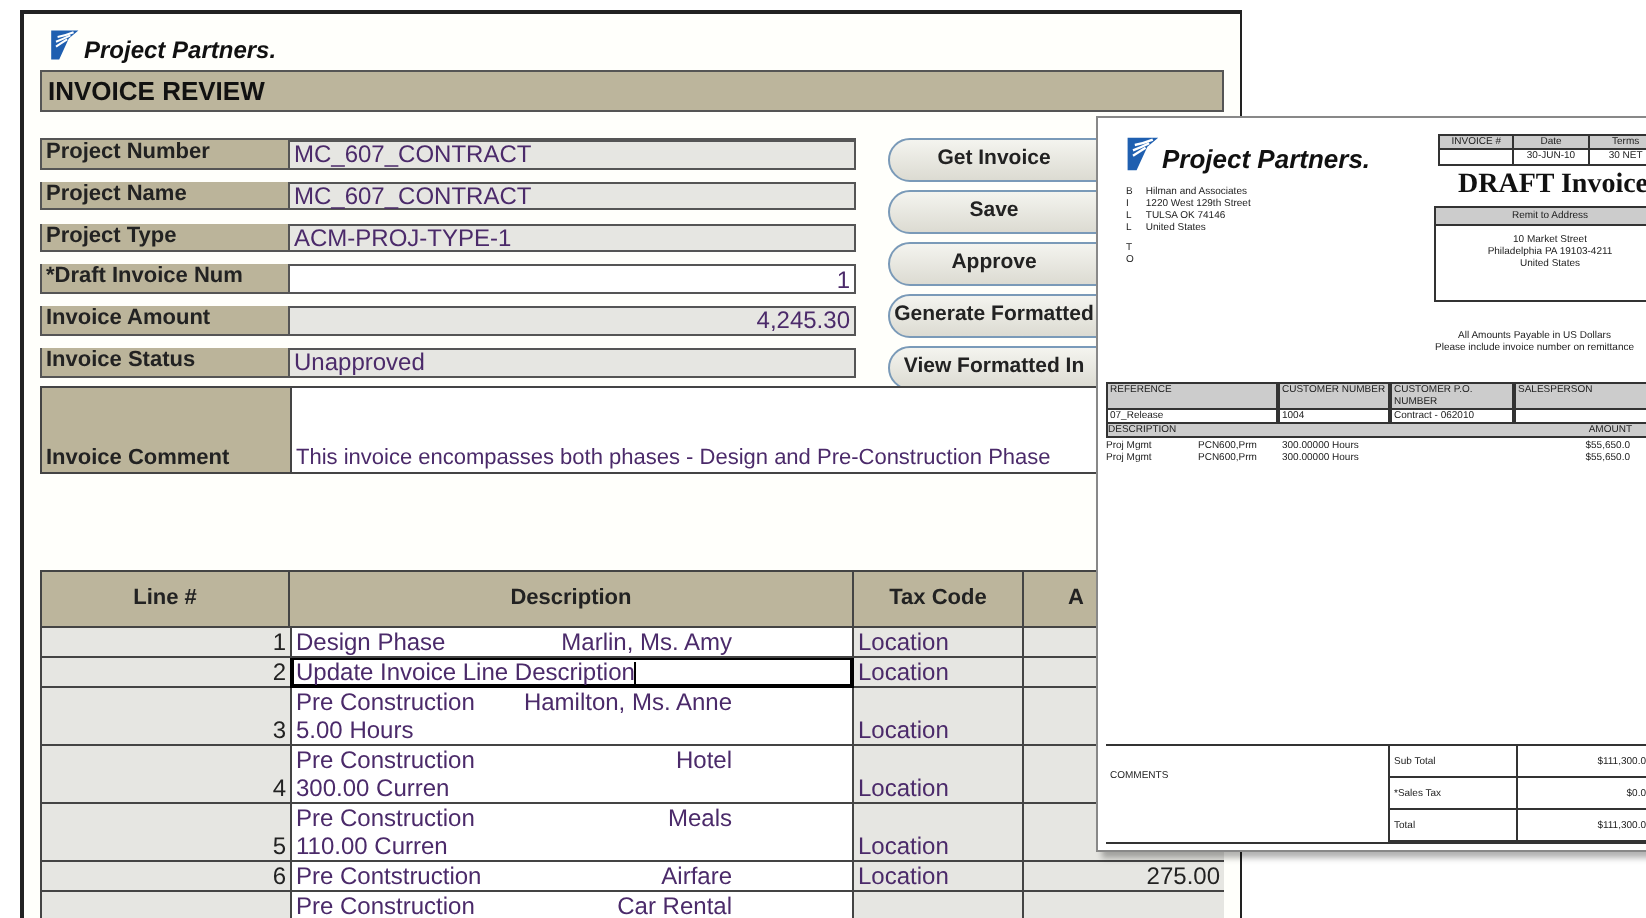 The width and height of the screenshot is (1646, 918). What do you see at coordinates (635, 673) in the screenshot?
I see `text-cursor` at bounding box center [635, 673].